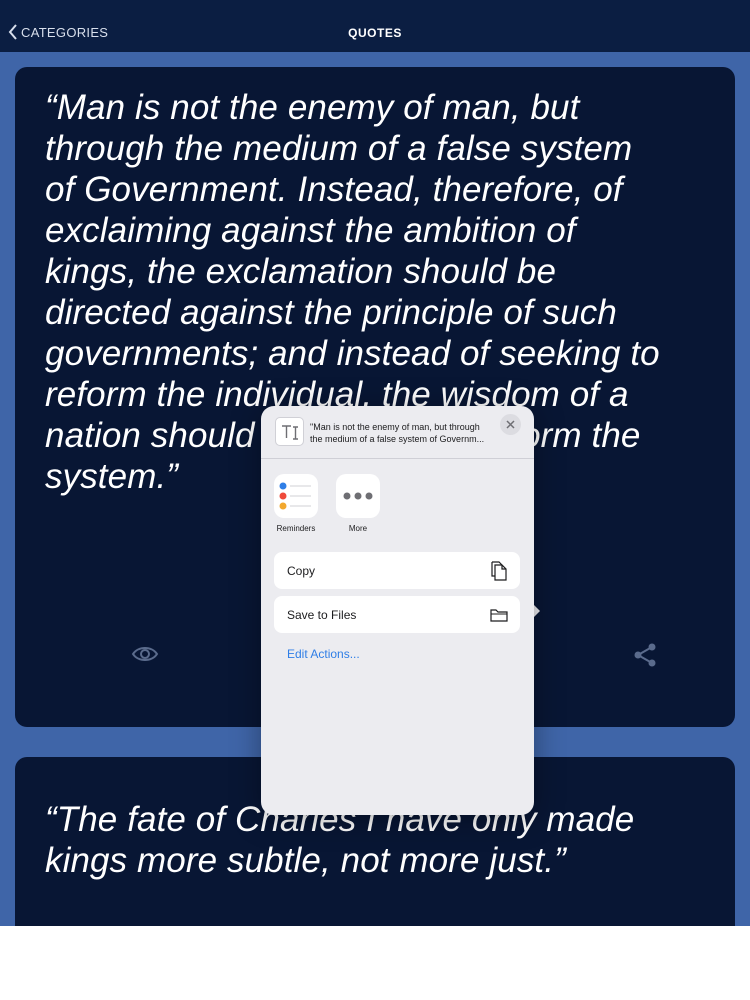 The width and height of the screenshot is (750, 1000). Describe the element at coordinates (358, 496) in the screenshot. I see `more-icon` at that location.